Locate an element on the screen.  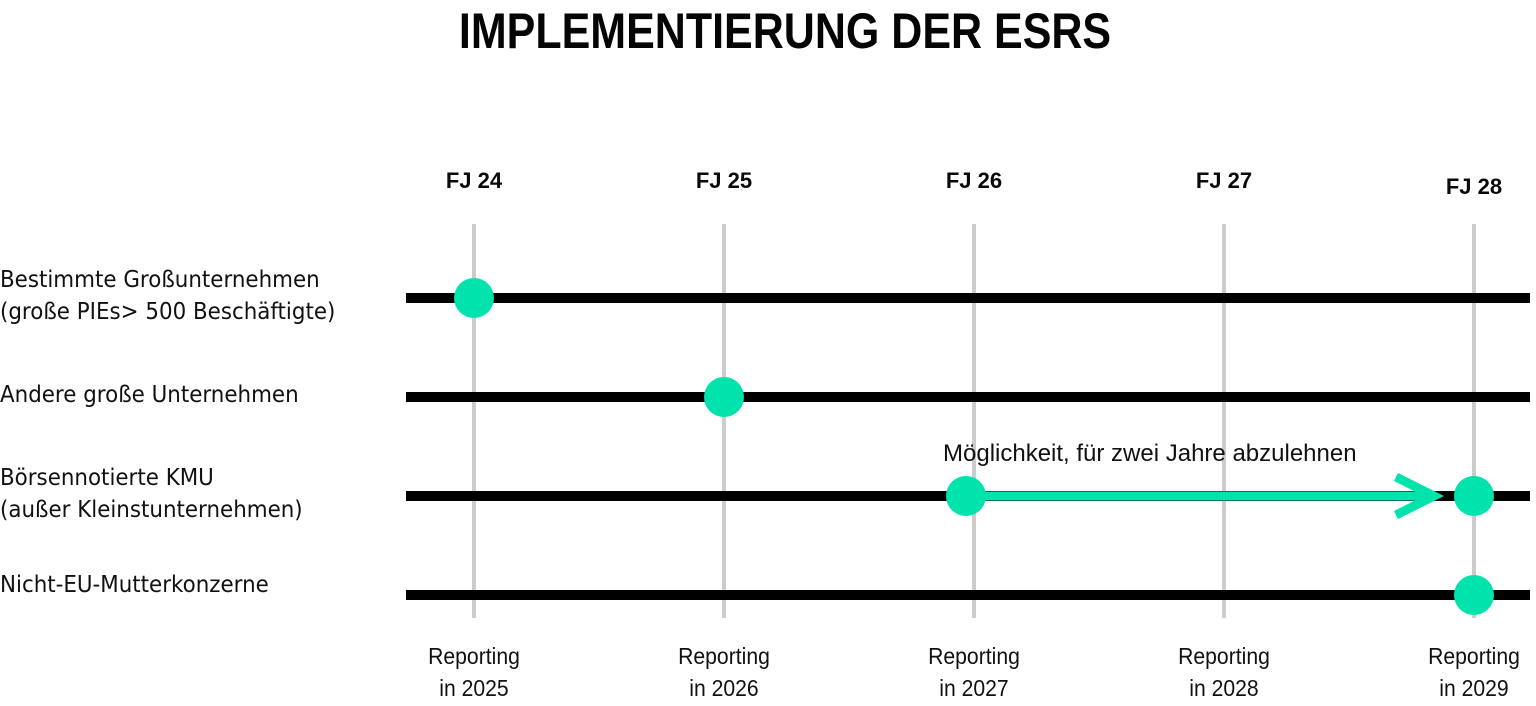
row-label-line1: Bestimmte Großunternehmen is located at coordinates (160, 280).